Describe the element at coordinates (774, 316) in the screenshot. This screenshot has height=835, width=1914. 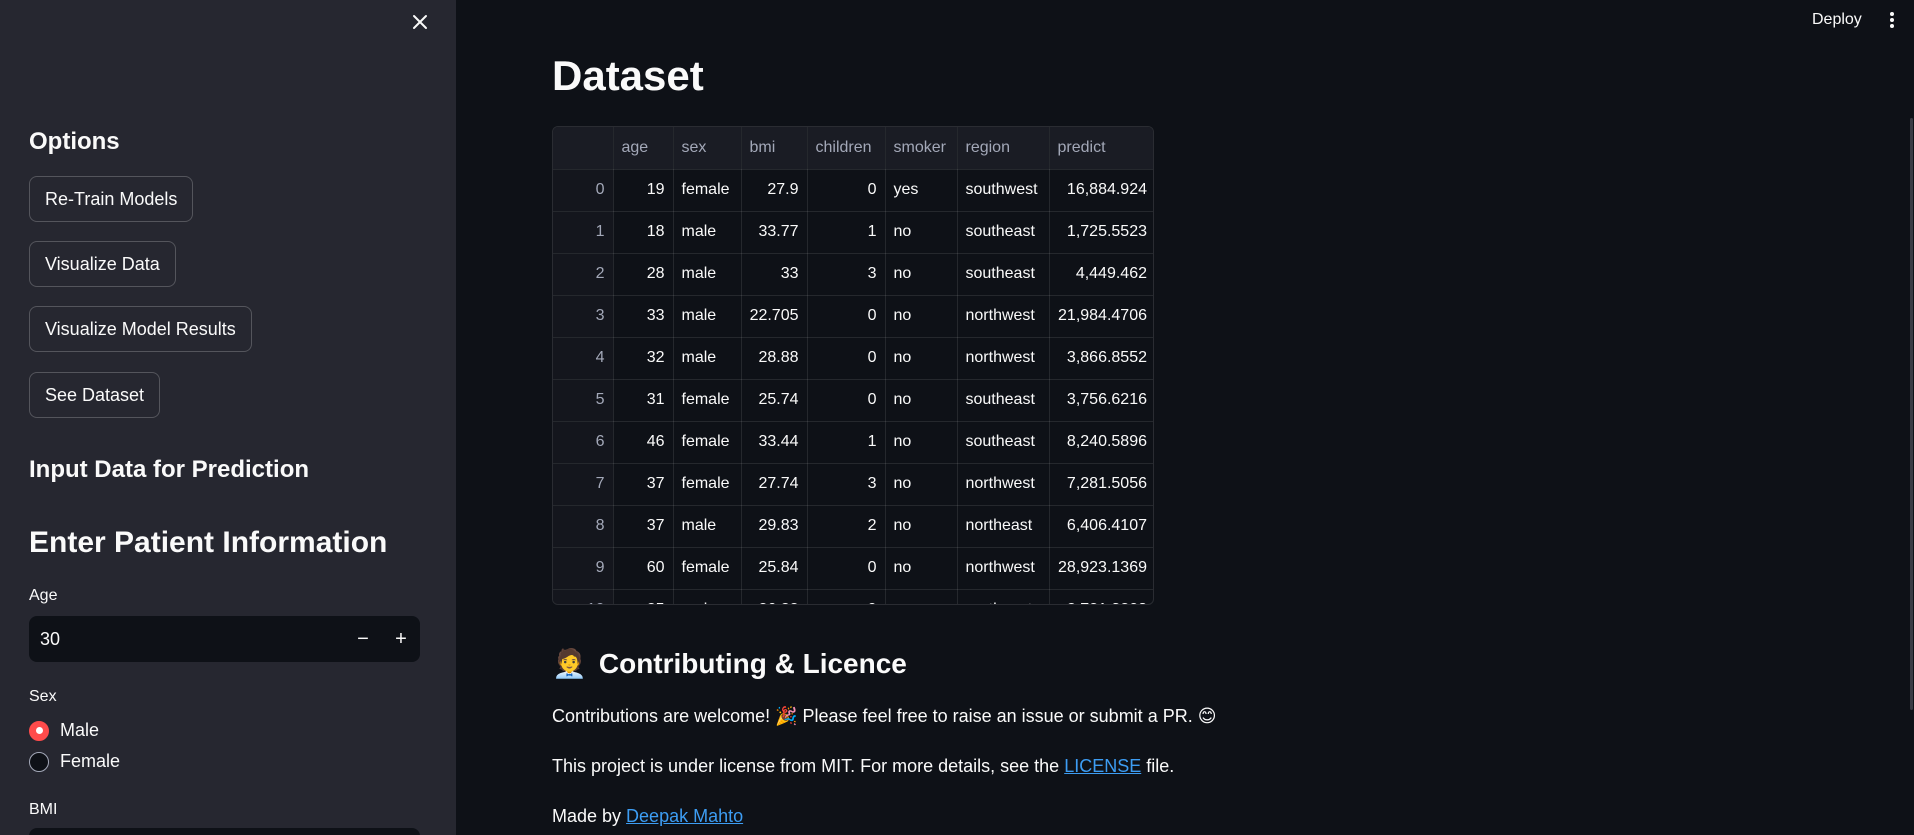
I see `table-cell: 22.705` at that location.